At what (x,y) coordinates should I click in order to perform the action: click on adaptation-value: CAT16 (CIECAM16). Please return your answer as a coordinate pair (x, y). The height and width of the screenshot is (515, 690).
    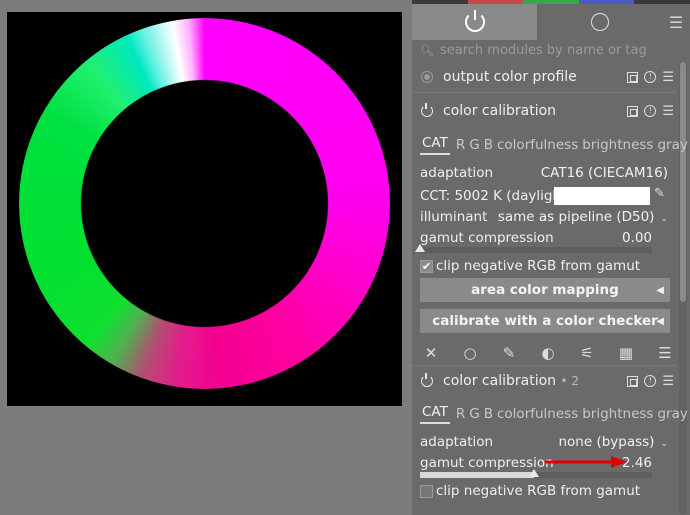
    Looking at the image, I should click on (604, 173).